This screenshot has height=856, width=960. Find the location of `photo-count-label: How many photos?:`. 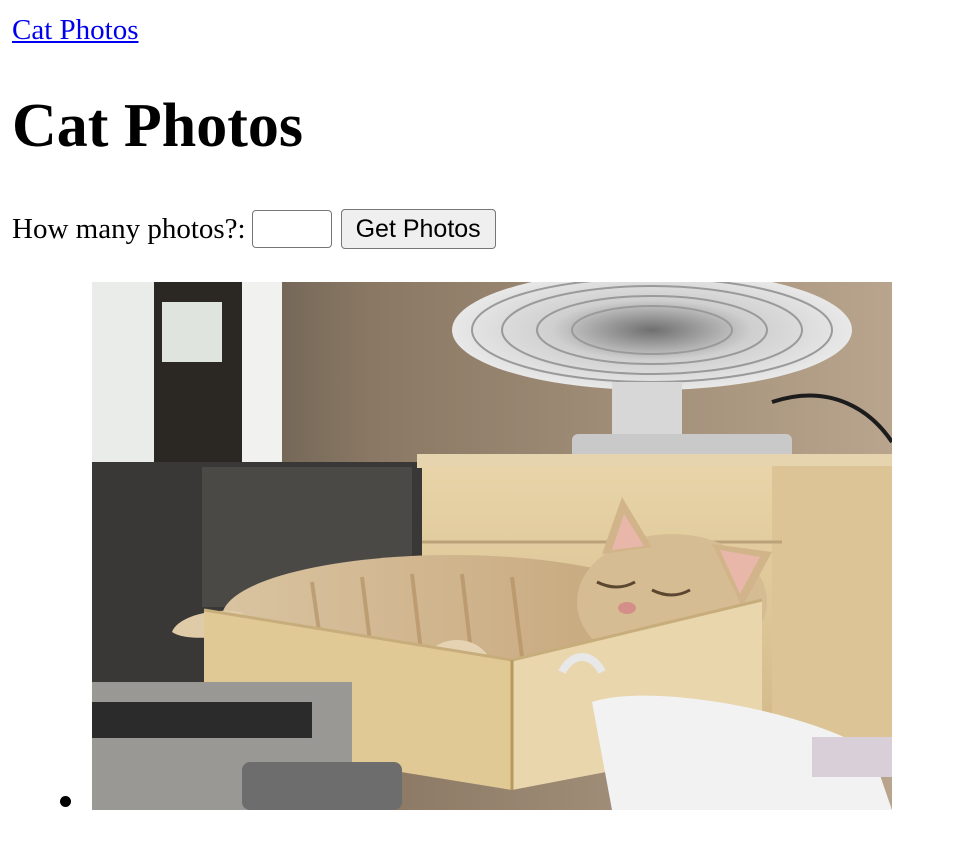

photo-count-label: How many photos?: is located at coordinates (129, 229).